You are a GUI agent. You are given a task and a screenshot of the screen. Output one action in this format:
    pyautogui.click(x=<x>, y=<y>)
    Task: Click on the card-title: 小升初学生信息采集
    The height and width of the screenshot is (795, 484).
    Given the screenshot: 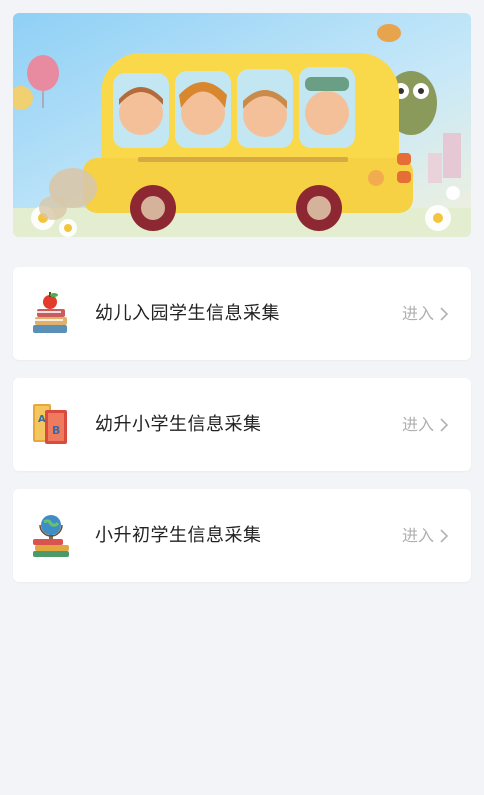 What is the action you would take?
    pyautogui.click(x=178, y=535)
    